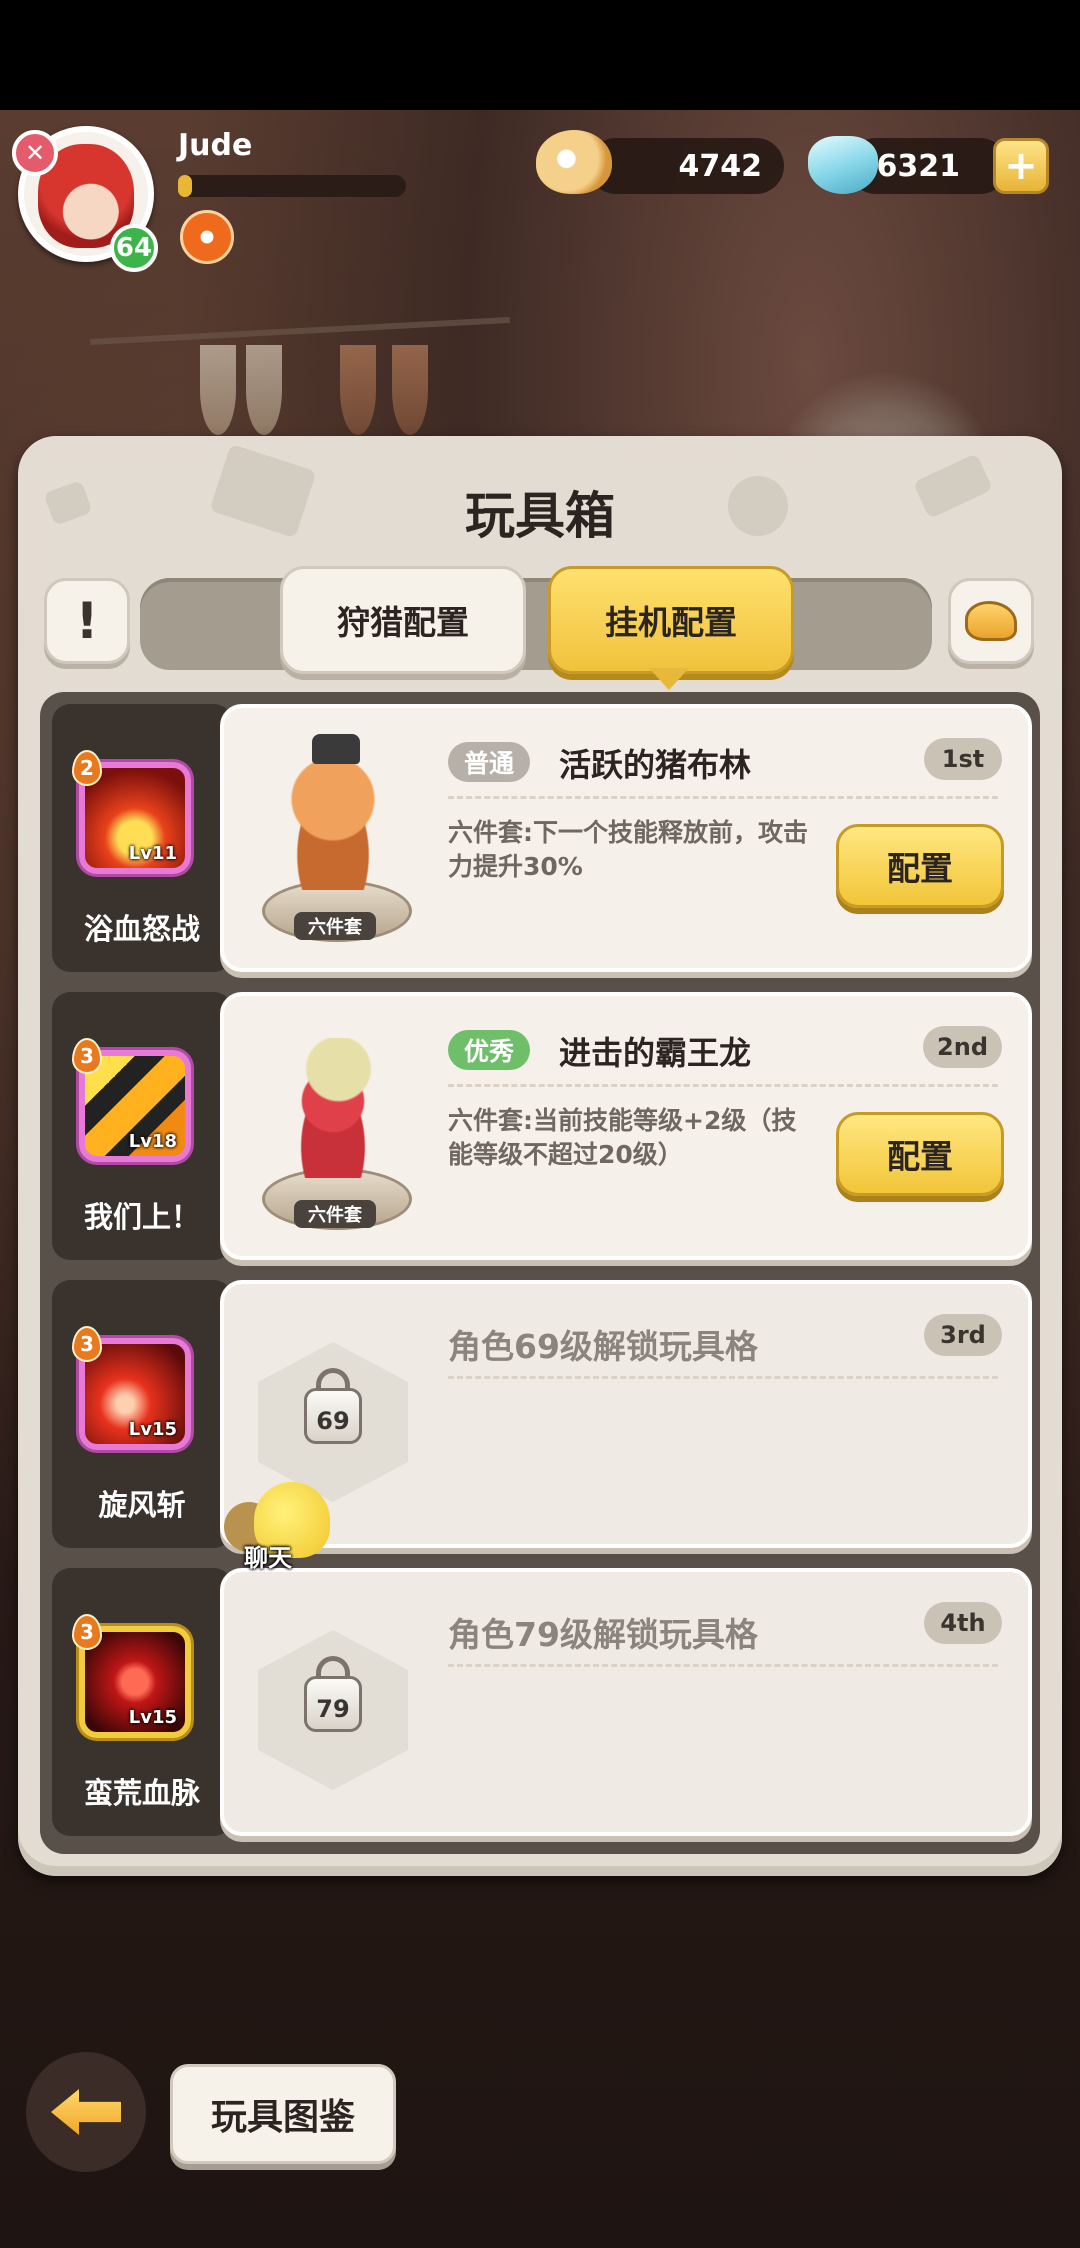  What do you see at coordinates (403, 620) in the screenshot?
I see `tab-hunt-config: 狩猎配置` at bounding box center [403, 620].